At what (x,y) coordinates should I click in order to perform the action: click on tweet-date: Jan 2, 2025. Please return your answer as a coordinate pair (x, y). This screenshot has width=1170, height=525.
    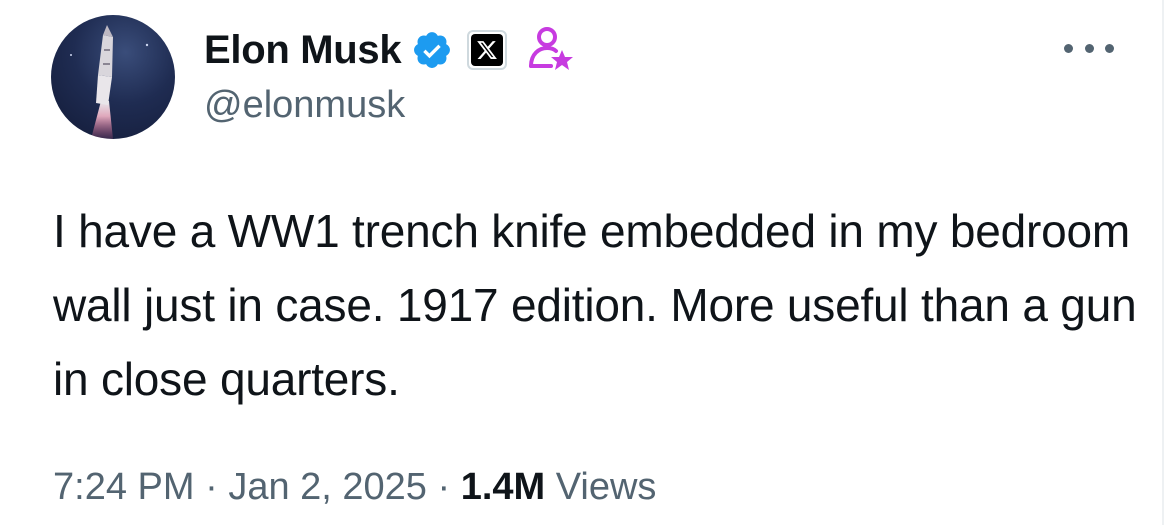
    Looking at the image, I should click on (327, 487).